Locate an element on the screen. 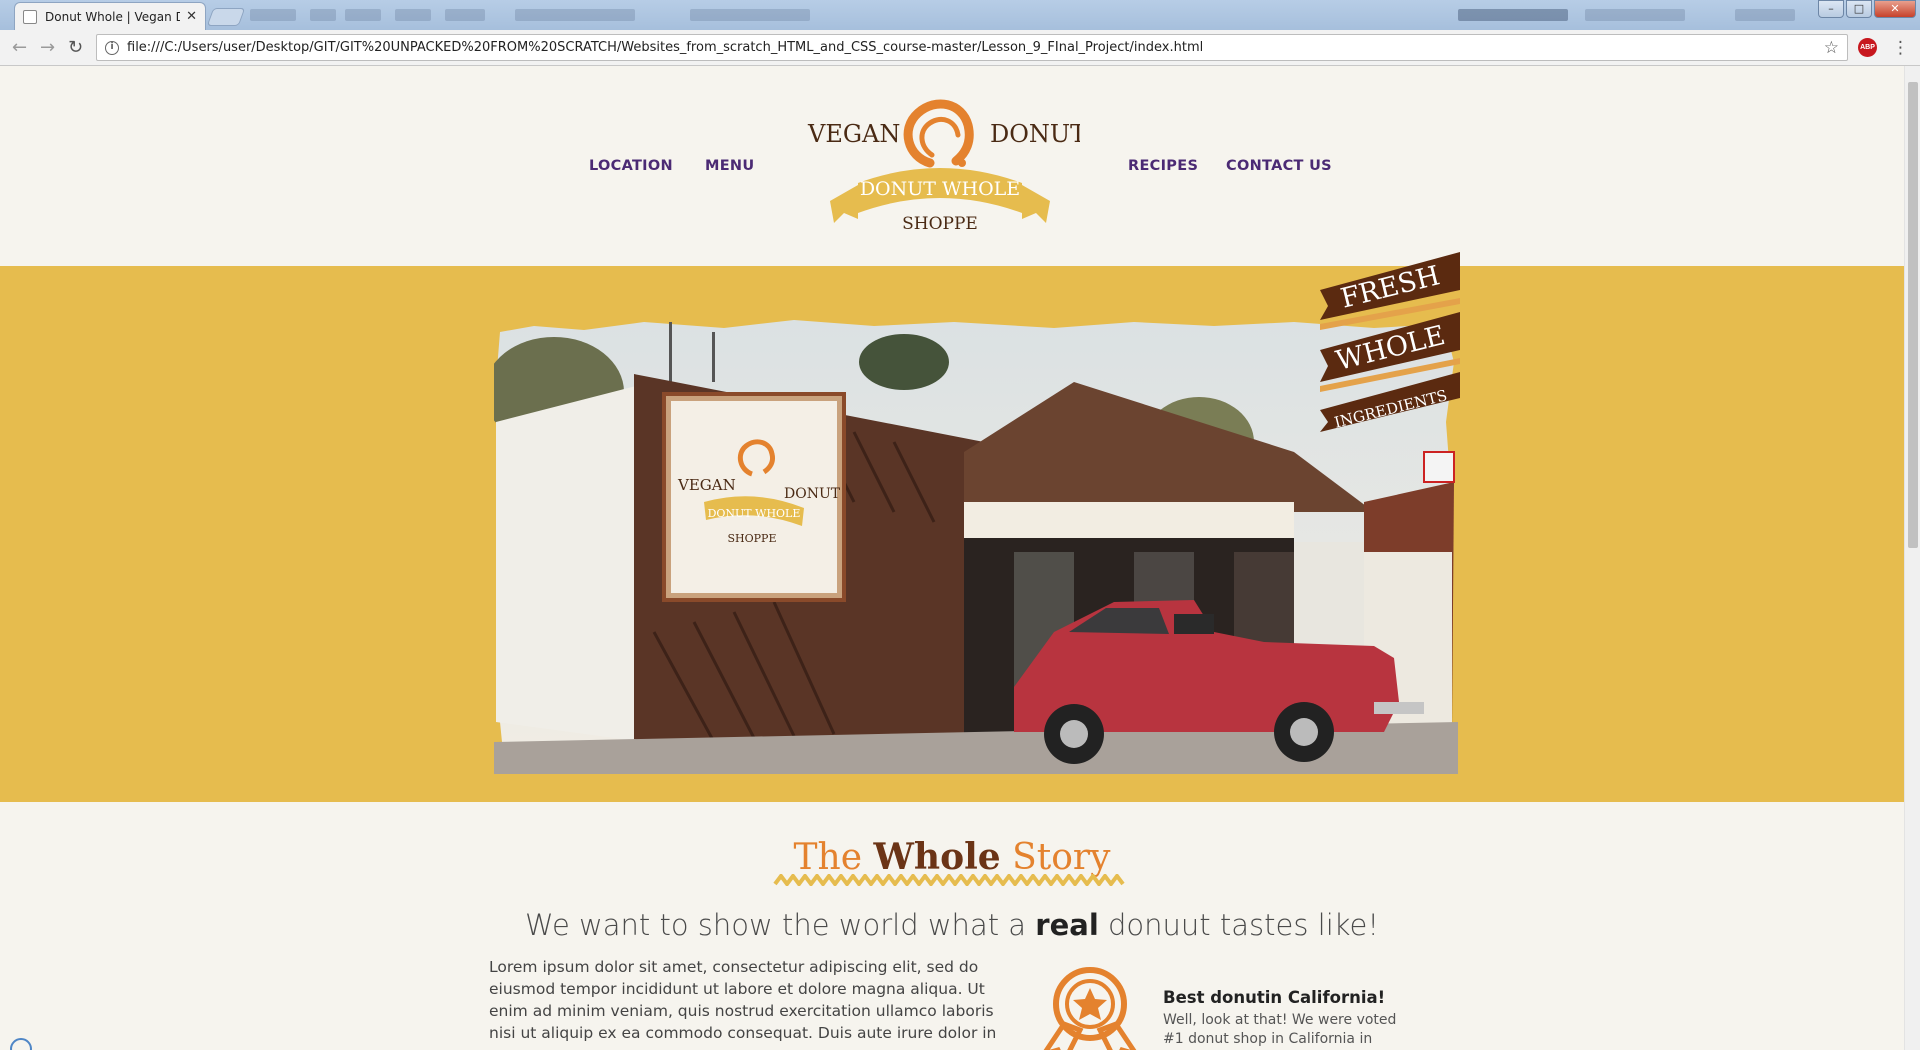 The image size is (1920, 1050). vertical-scrollbar is located at coordinates (1912, 558).